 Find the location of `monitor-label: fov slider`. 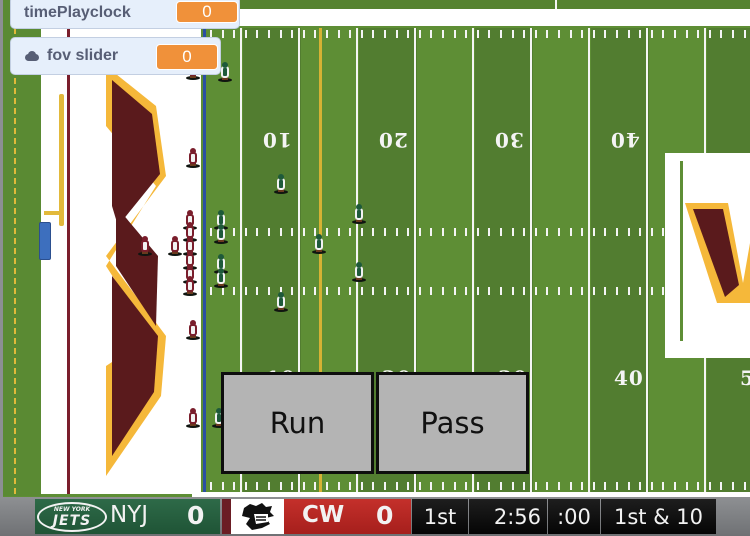

monitor-label: fov slider is located at coordinates (83, 55).